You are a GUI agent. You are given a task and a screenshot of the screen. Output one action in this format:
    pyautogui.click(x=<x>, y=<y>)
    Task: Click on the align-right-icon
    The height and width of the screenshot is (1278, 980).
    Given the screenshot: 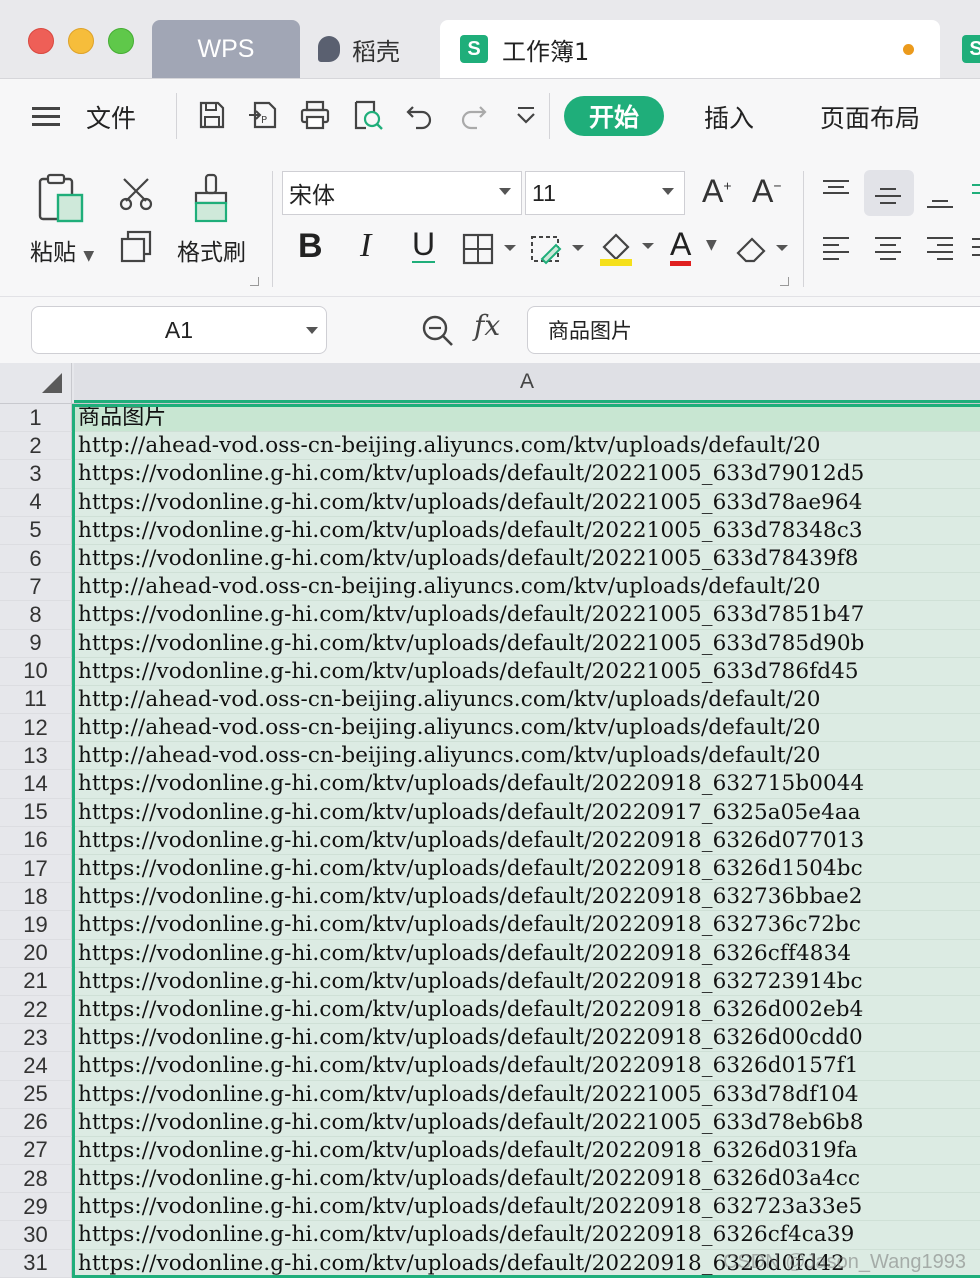 What is the action you would take?
    pyautogui.click(x=940, y=249)
    